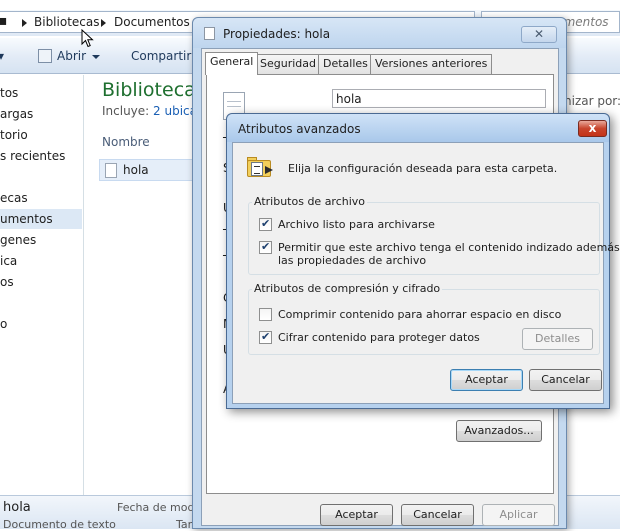 The height and width of the screenshot is (531, 620). I want to click on advanced-titlebar: Atributos avanzados x, so click(418, 128).